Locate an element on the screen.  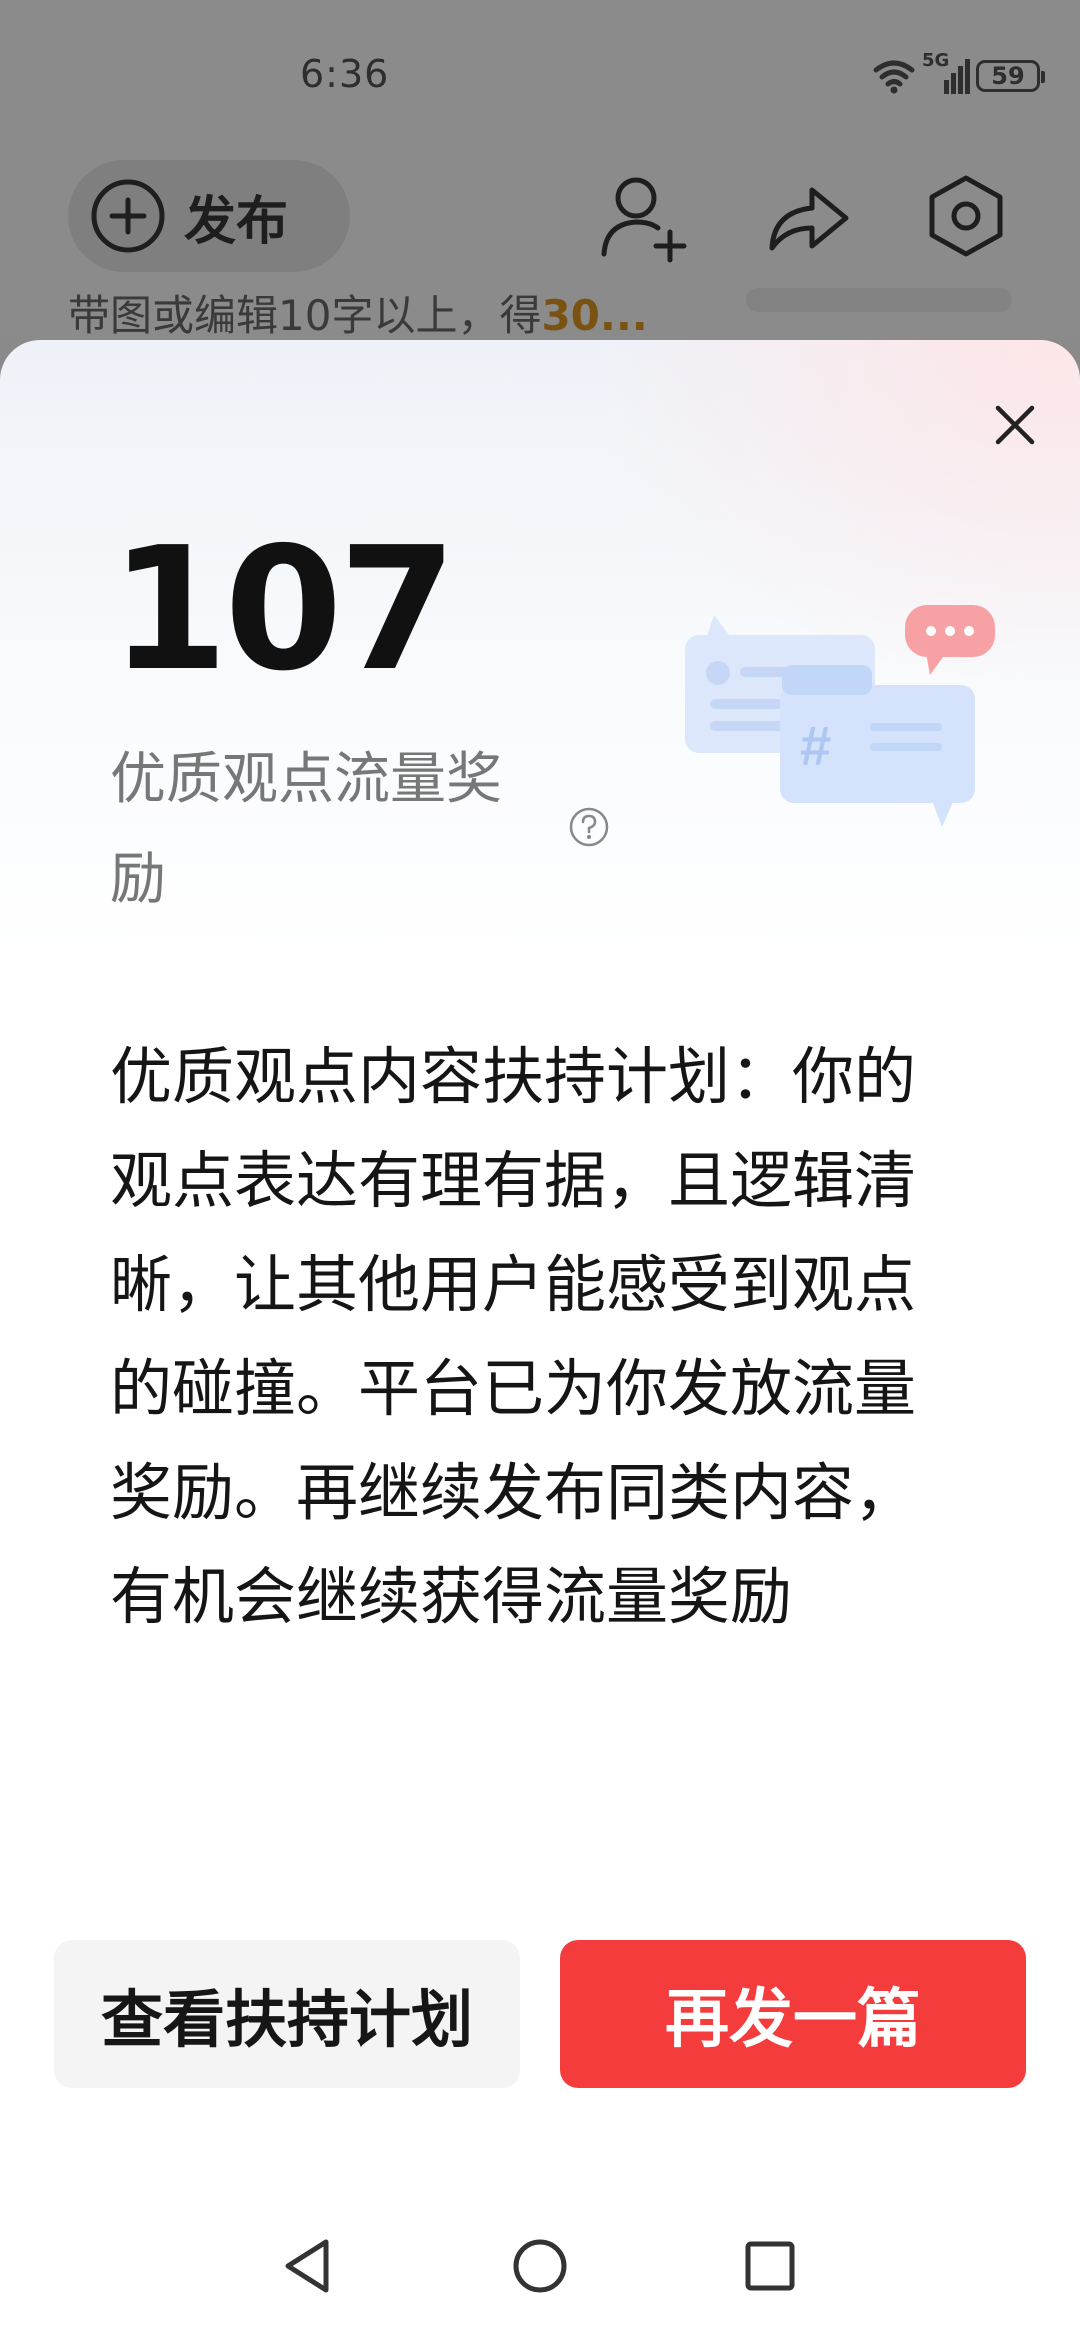
hint-prefix: 带图或编辑10字以上，得 is located at coordinates (305, 315).